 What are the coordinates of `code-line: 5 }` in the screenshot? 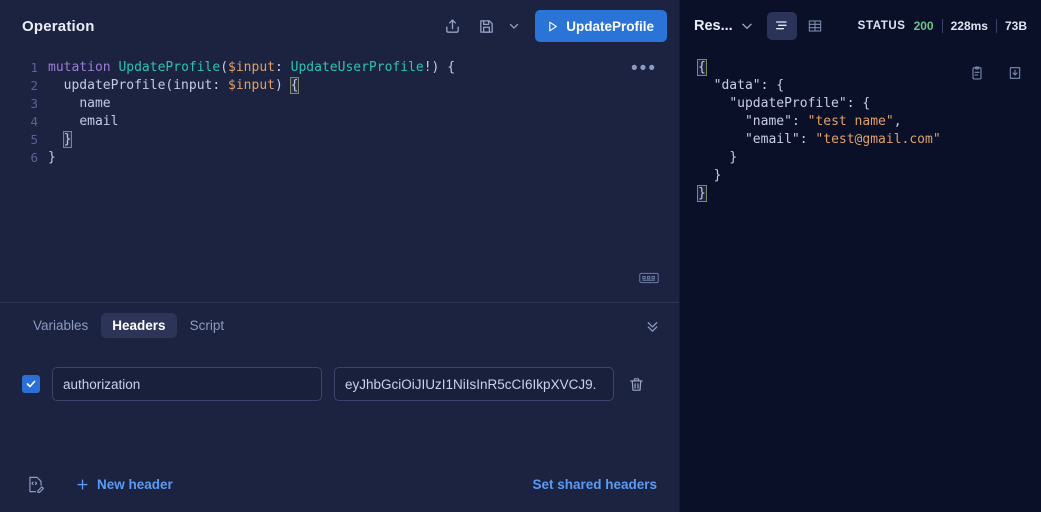 It's located at (339, 140).